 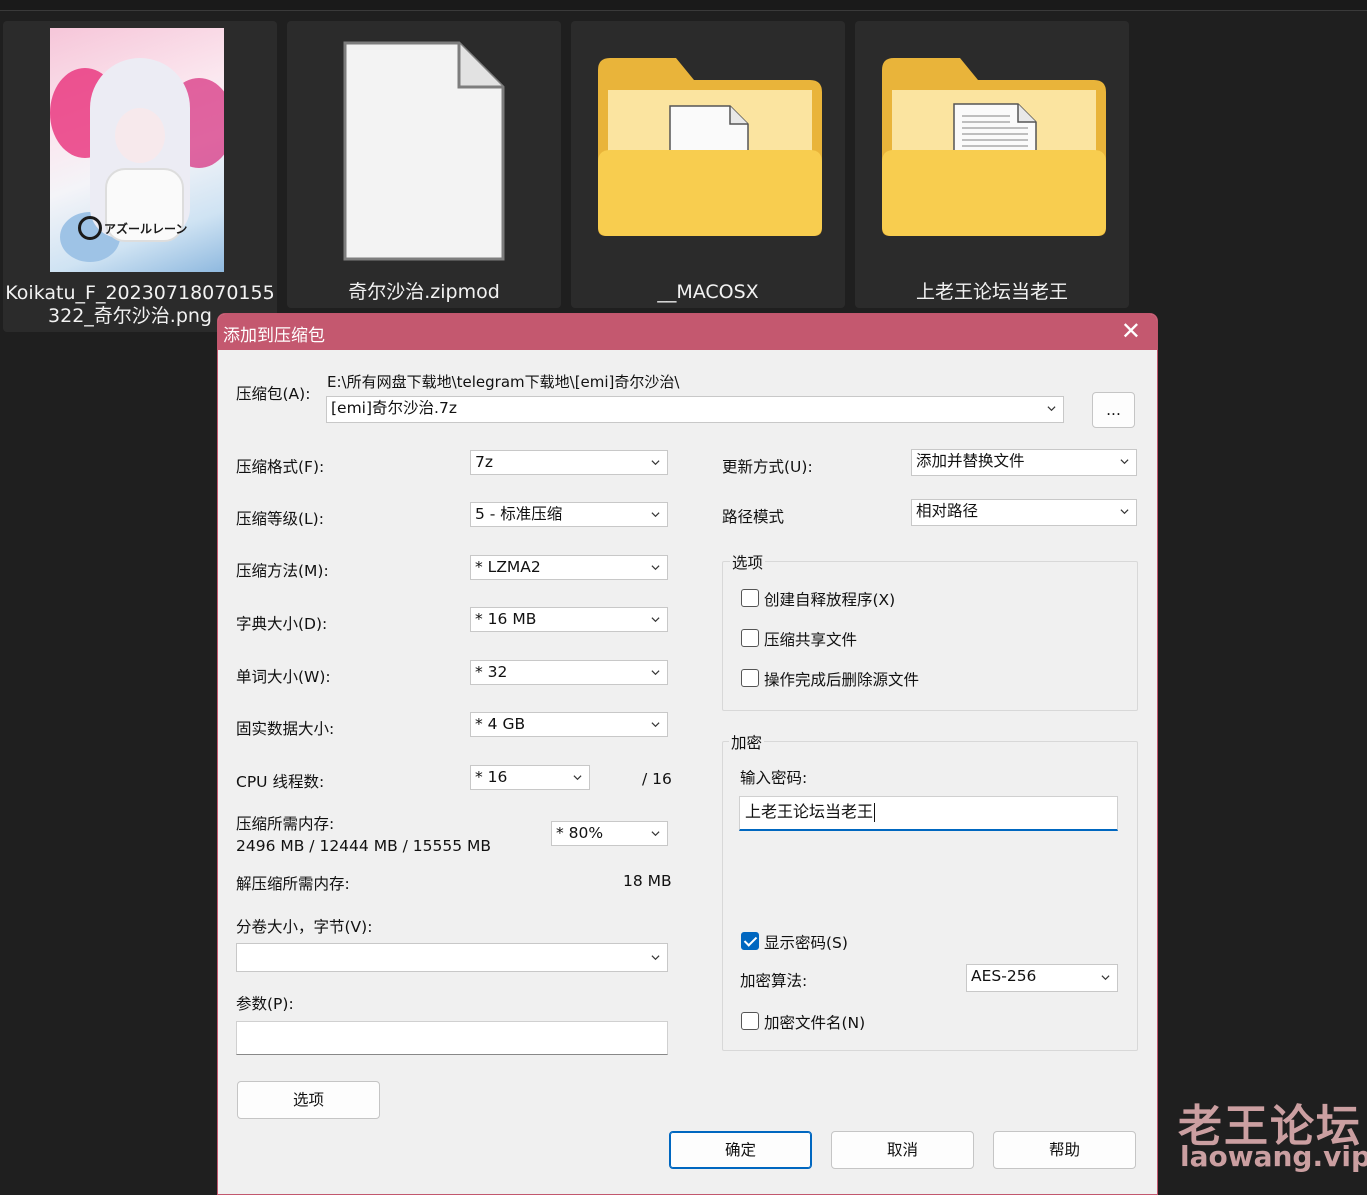 I want to click on dict-label: 字典大小(D):, so click(x=282, y=624).